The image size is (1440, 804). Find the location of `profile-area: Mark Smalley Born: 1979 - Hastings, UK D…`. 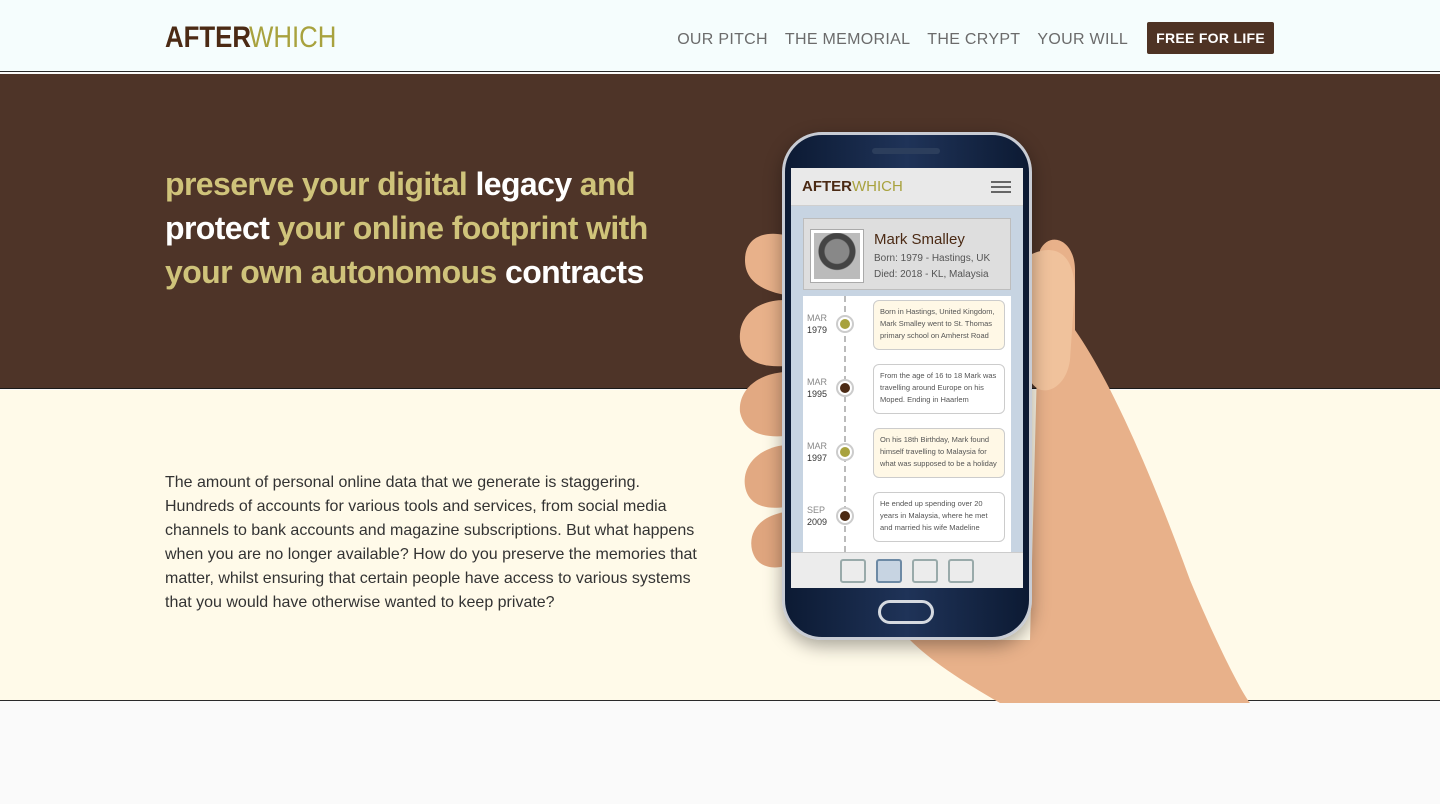

profile-area: Mark Smalley Born: 1979 - Hastings, UK D… is located at coordinates (907, 379).